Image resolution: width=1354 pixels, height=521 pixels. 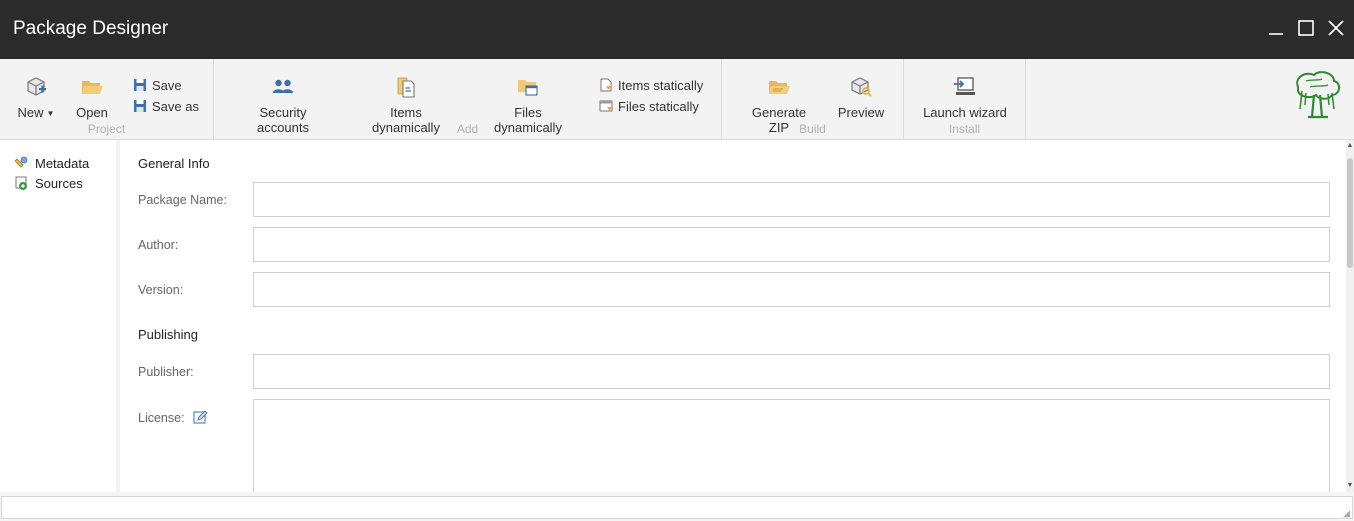 I want to click on status-field, so click(x=677, y=507).